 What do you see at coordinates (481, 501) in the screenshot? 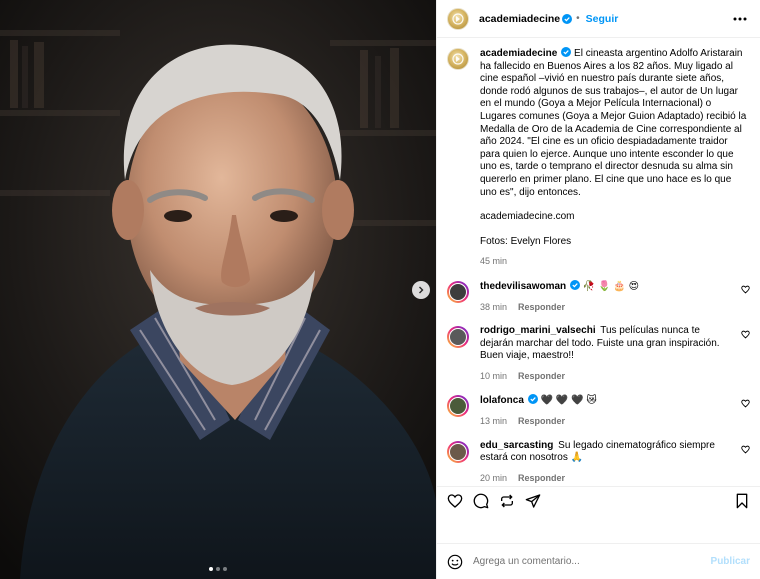
I see `comment-icon` at bounding box center [481, 501].